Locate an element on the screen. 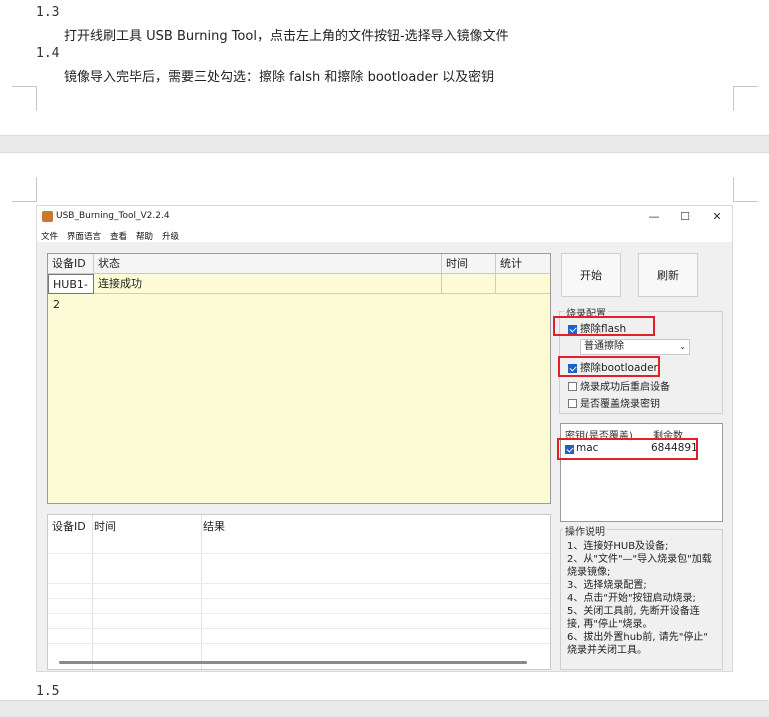 This screenshot has width=769, height=717. instruction-line: 烧录镜像; is located at coordinates (589, 572).